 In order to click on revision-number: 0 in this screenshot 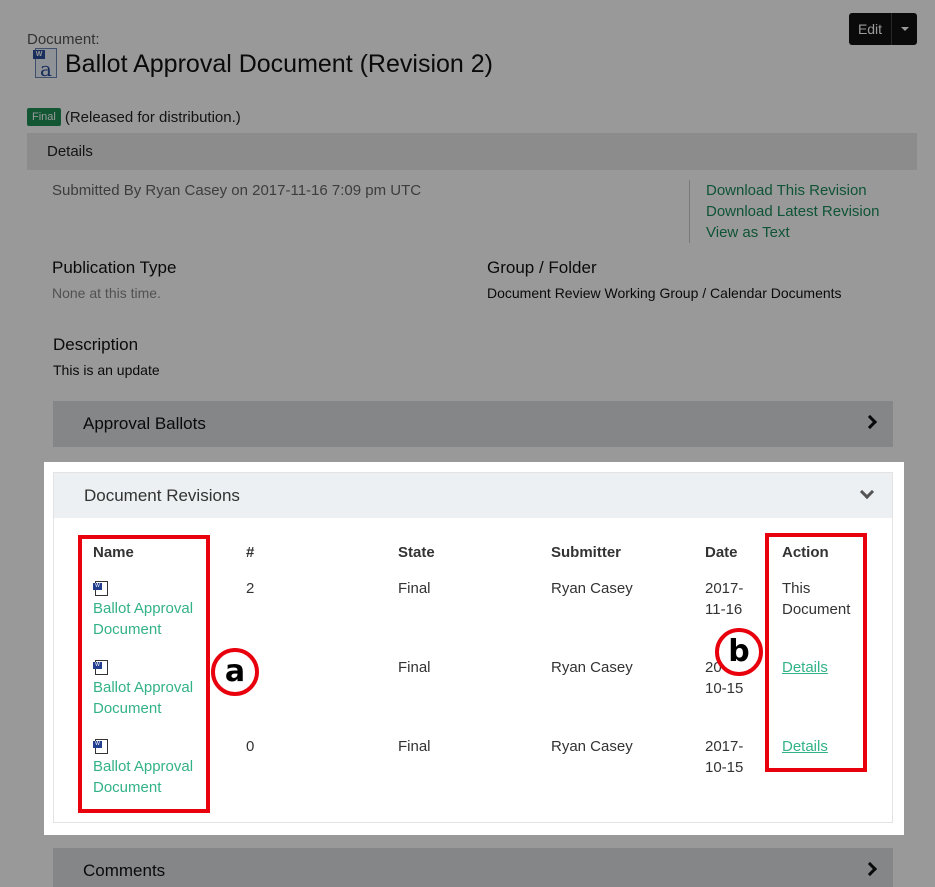, I will do `click(250, 746)`.